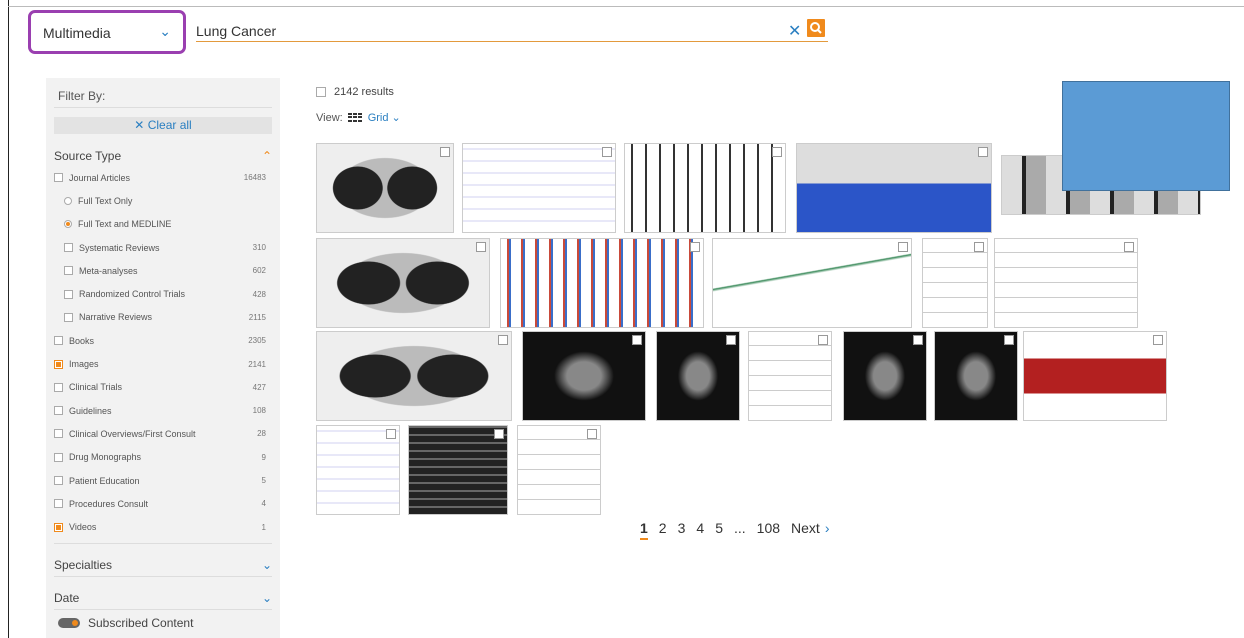 The width and height of the screenshot is (1244, 638). Describe the element at coordinates (254, 178) in the screenshot. I see `filter-option-count: 16483` at that location.